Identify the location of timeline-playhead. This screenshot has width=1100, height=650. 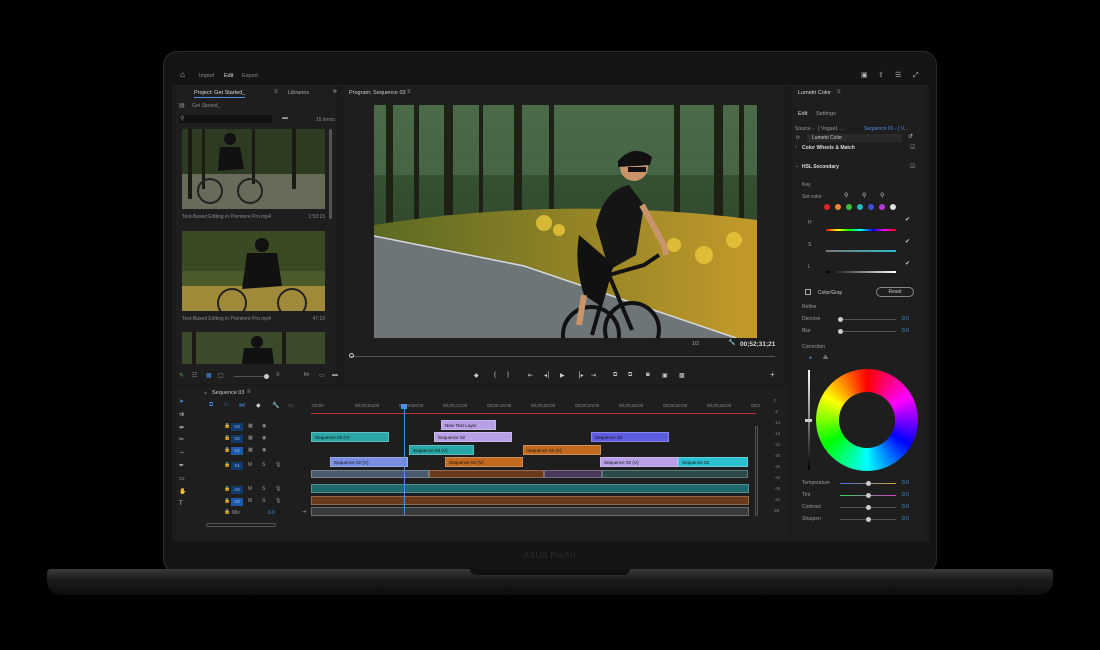
(404, 461).